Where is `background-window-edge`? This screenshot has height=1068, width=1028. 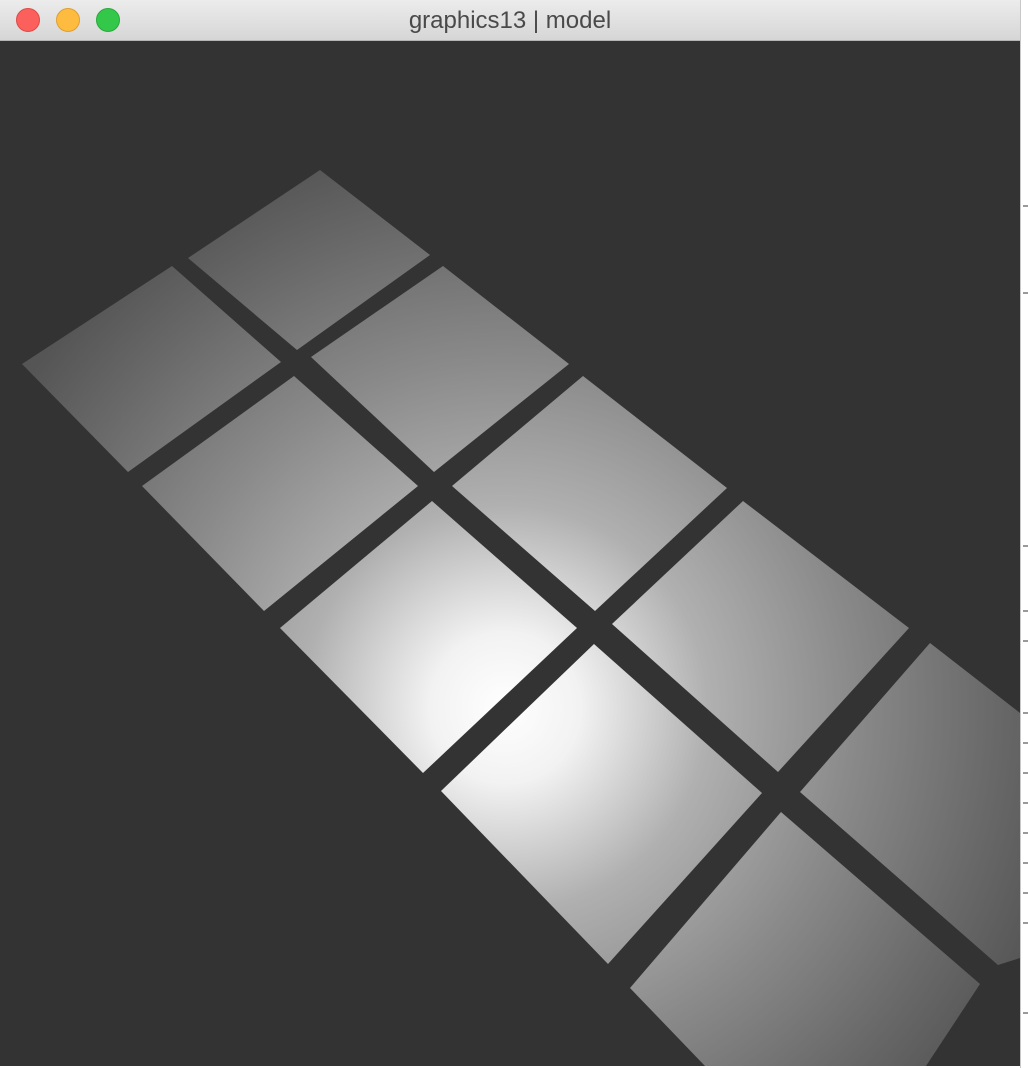 background-window-edge is located at coordinates (1024, 534).